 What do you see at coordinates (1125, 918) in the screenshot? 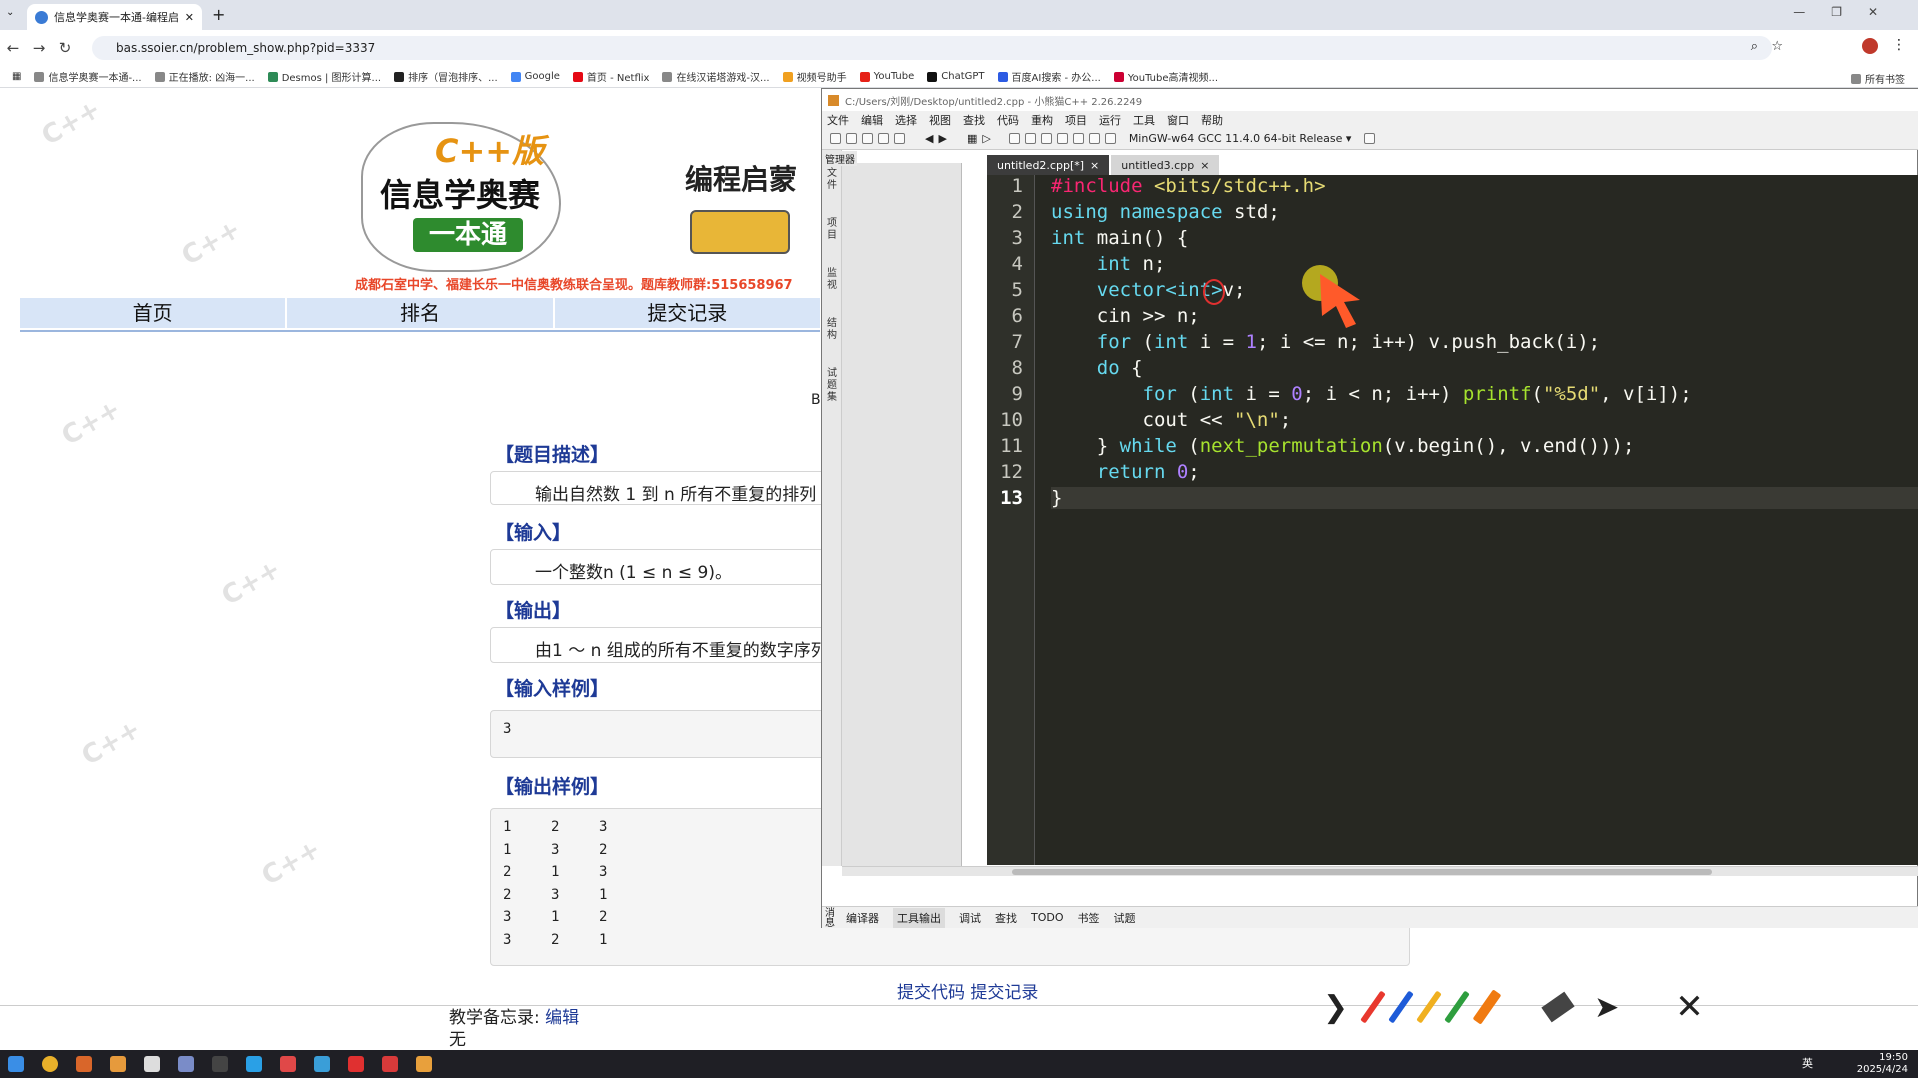
I see `bottom-tab-problems: 试题` at bounding box center [1125, 918].